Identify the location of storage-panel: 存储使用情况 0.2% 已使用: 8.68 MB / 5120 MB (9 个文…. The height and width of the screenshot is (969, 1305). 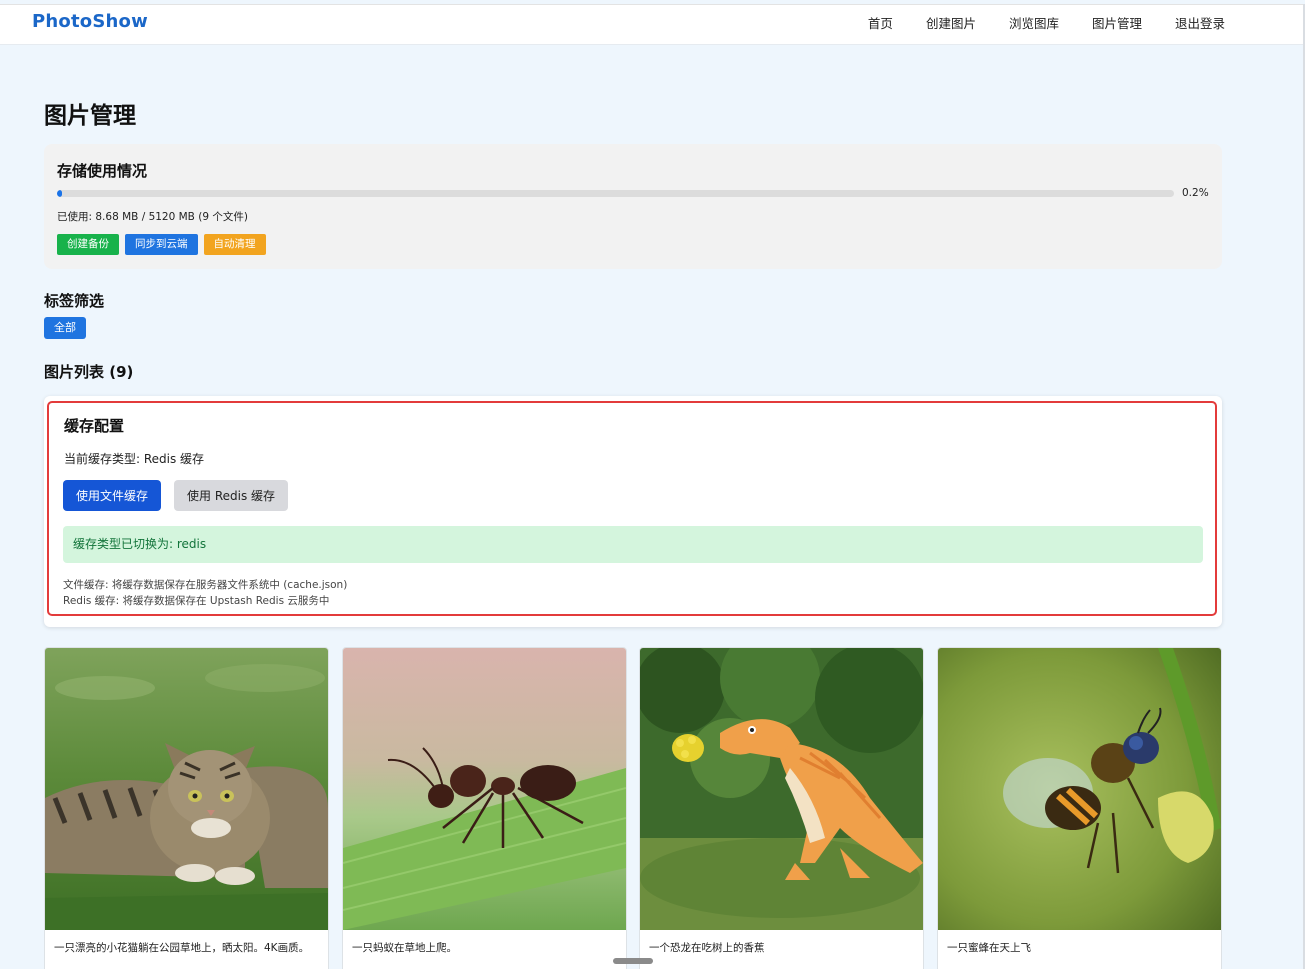
(633, 206).